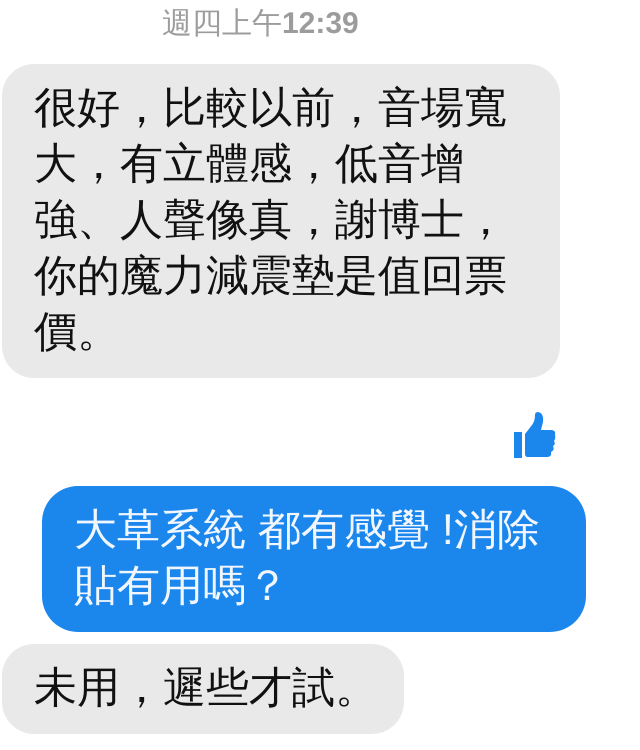  What do you see at coordinates (535, 435) in the screenshot?
I see `thumbs-up-icon` at bounding box center [535, 435].